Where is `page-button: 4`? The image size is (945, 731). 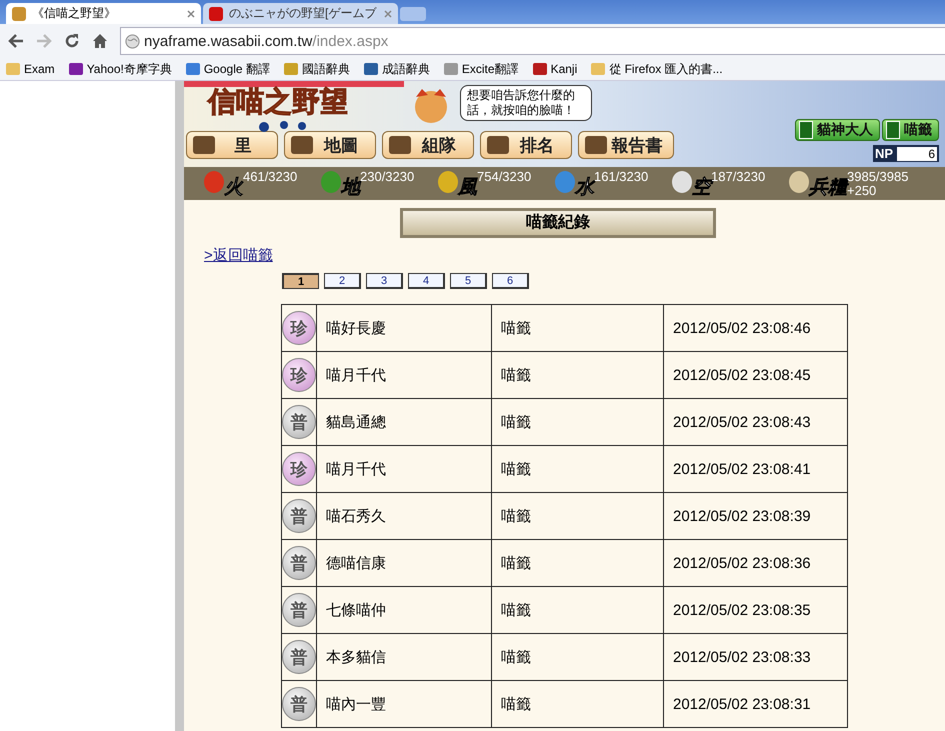
page-button: 4 is located at coordinates (426, 281).